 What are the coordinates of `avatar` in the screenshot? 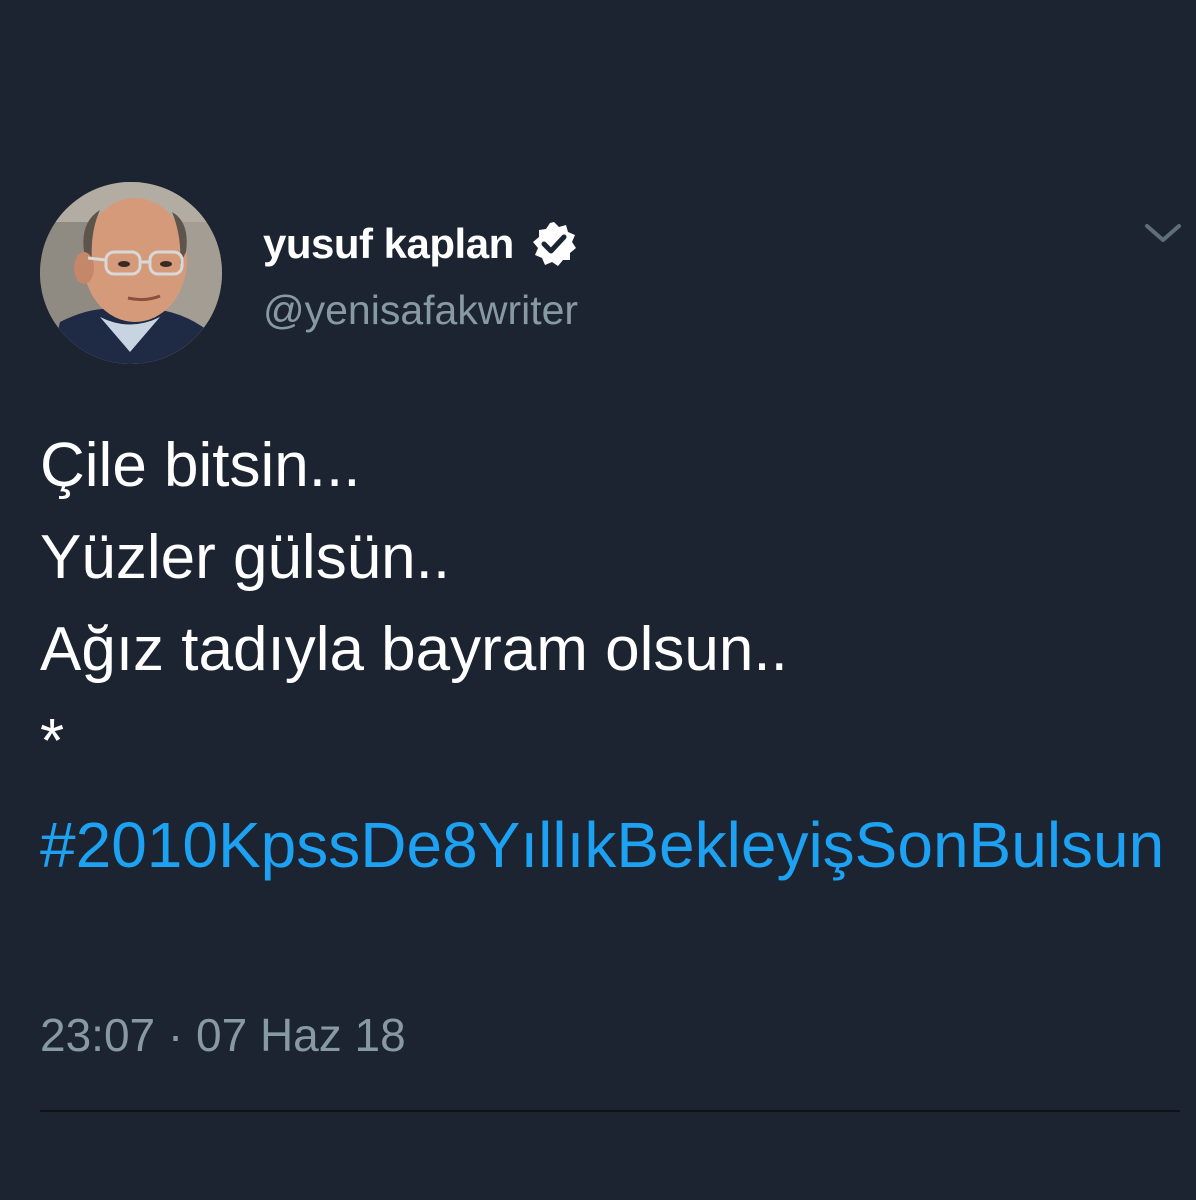 It's located at (131, 273).